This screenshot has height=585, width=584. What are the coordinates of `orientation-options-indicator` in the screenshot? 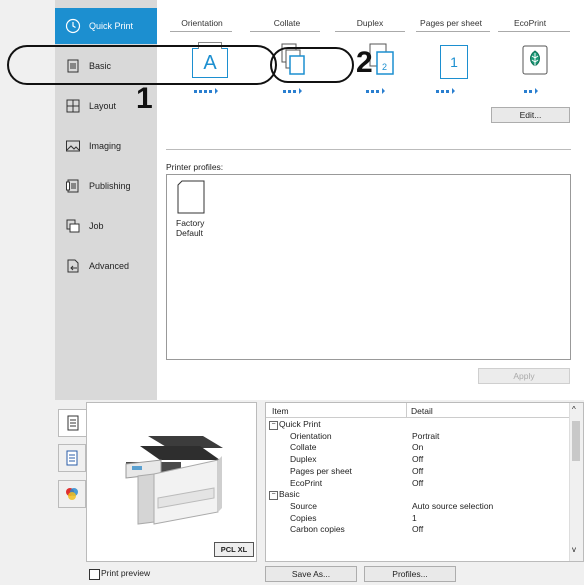 It's located at (206, 91).